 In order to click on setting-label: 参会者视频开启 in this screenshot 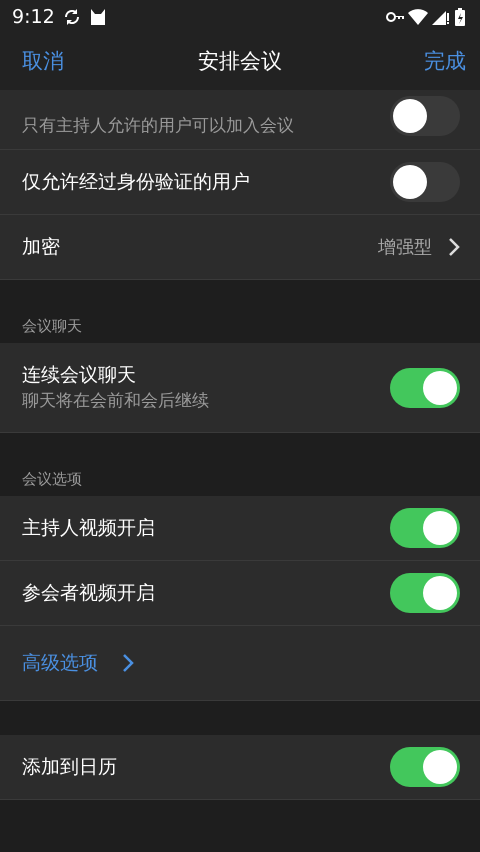, I will do `click(88, 593)`.